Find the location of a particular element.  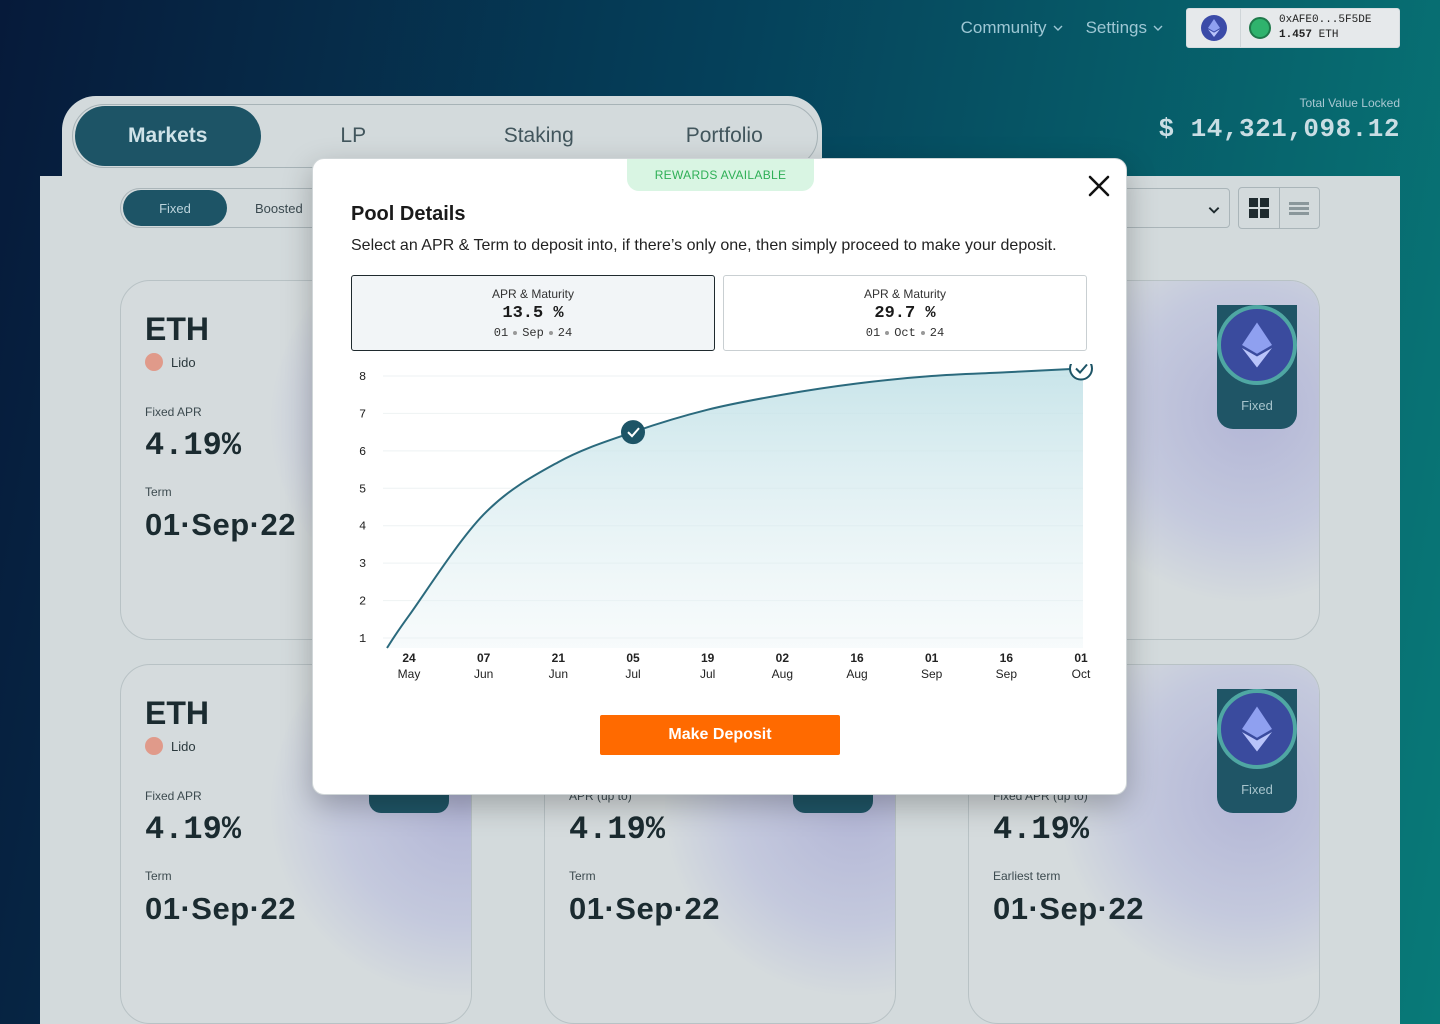

y-tick-label: 1 is located at coordinates (362, 639).